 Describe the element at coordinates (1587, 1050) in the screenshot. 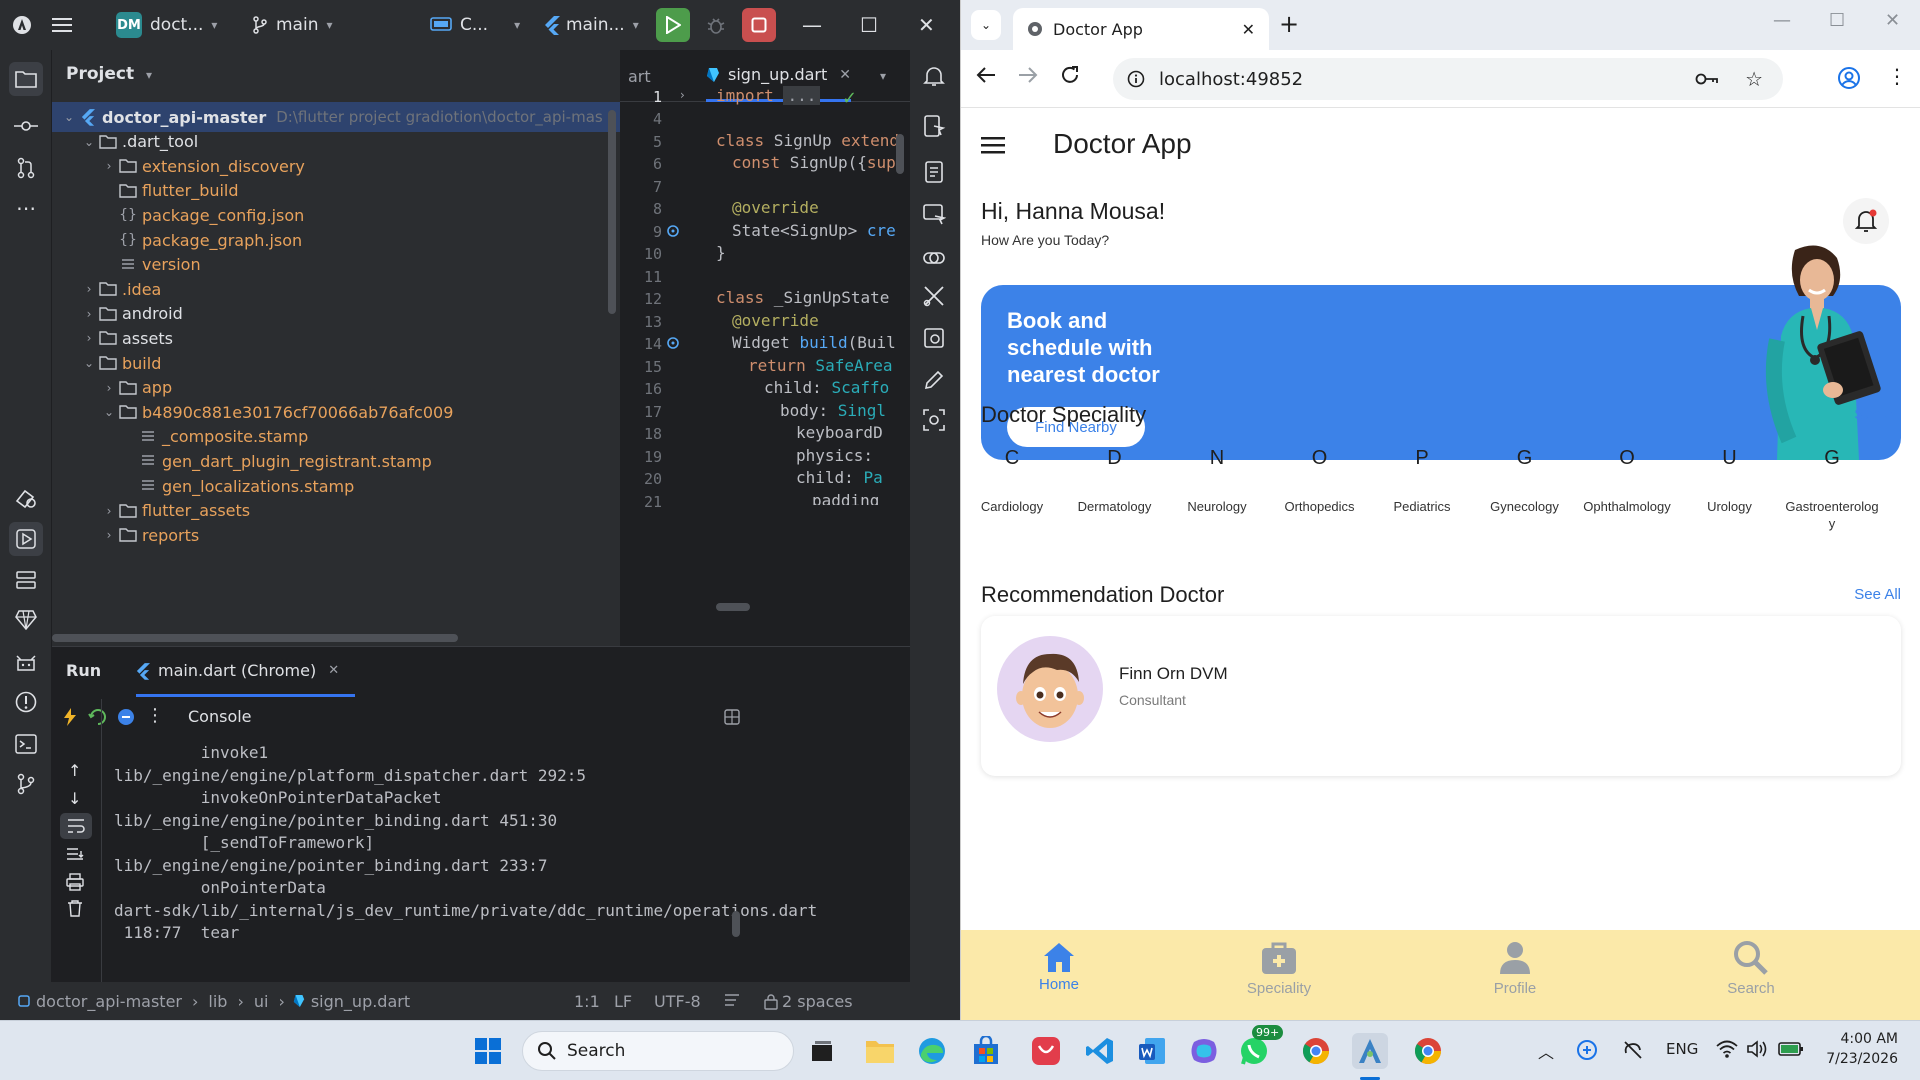

I see `vpn-icon` at that location.